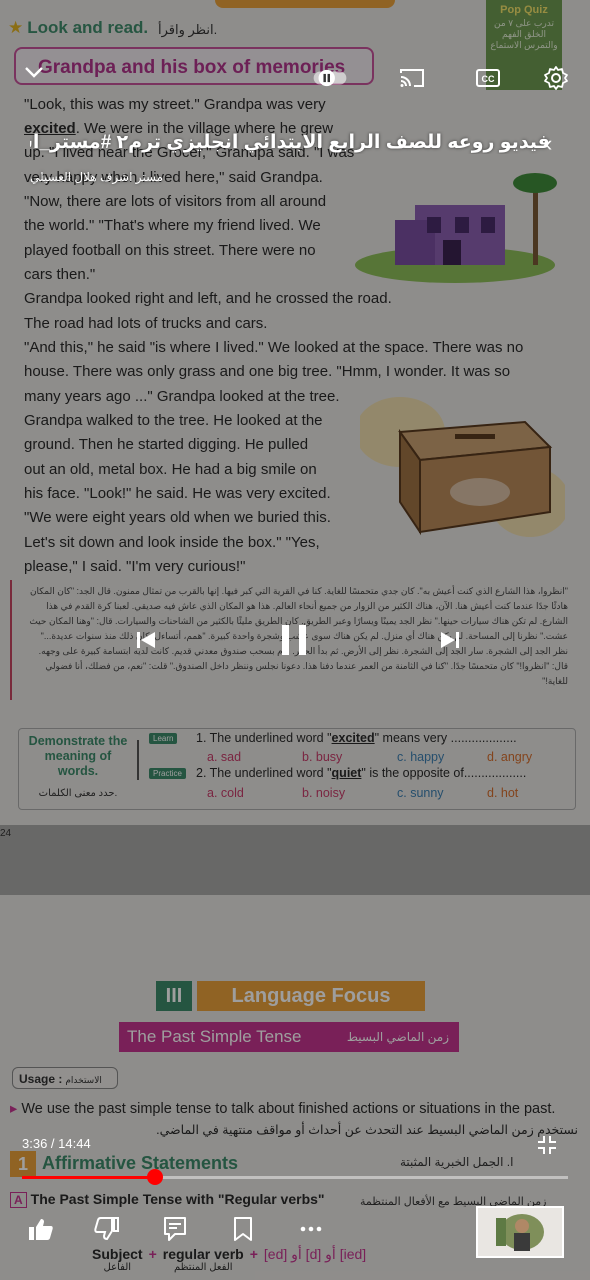 The image size is (590, 1280). Describe the element at coordinates (311, 1229) in the screenshot. I see `more-options-icon` at that location.